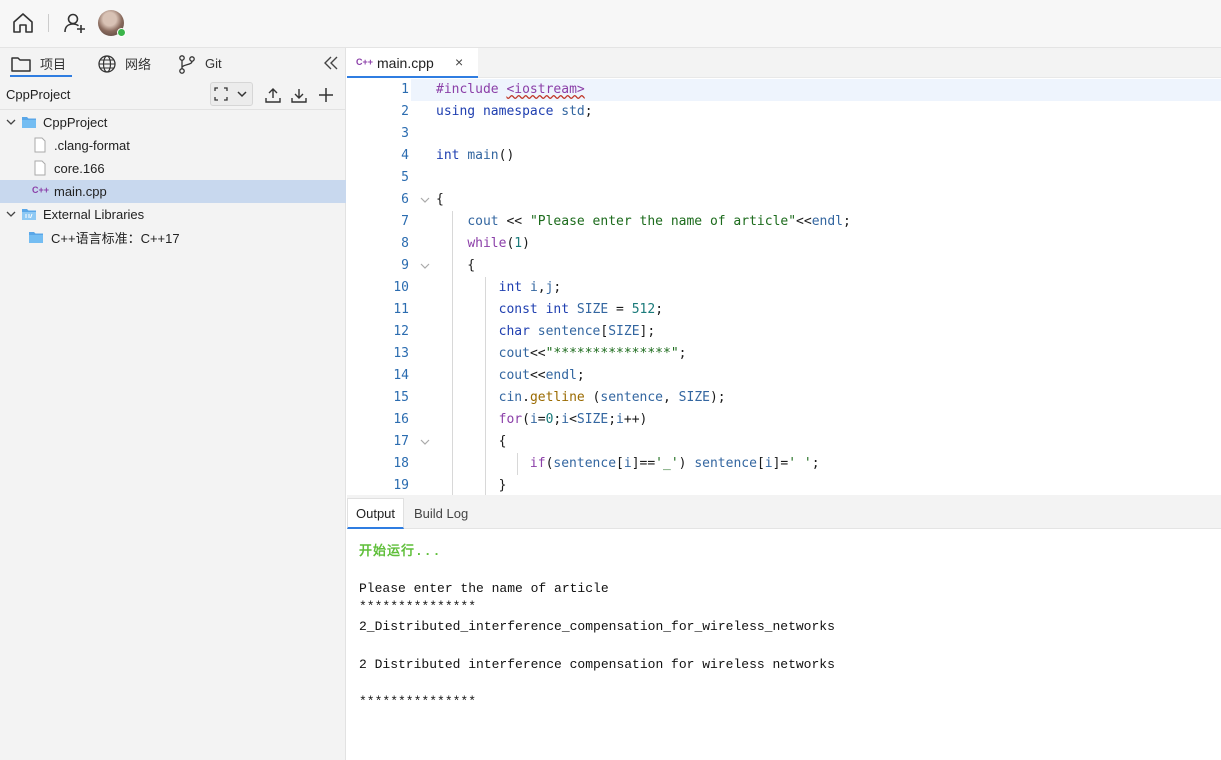  Describe the element at coordinates (401, 397) in the screenshot. I see `line-number: 15` at that location.